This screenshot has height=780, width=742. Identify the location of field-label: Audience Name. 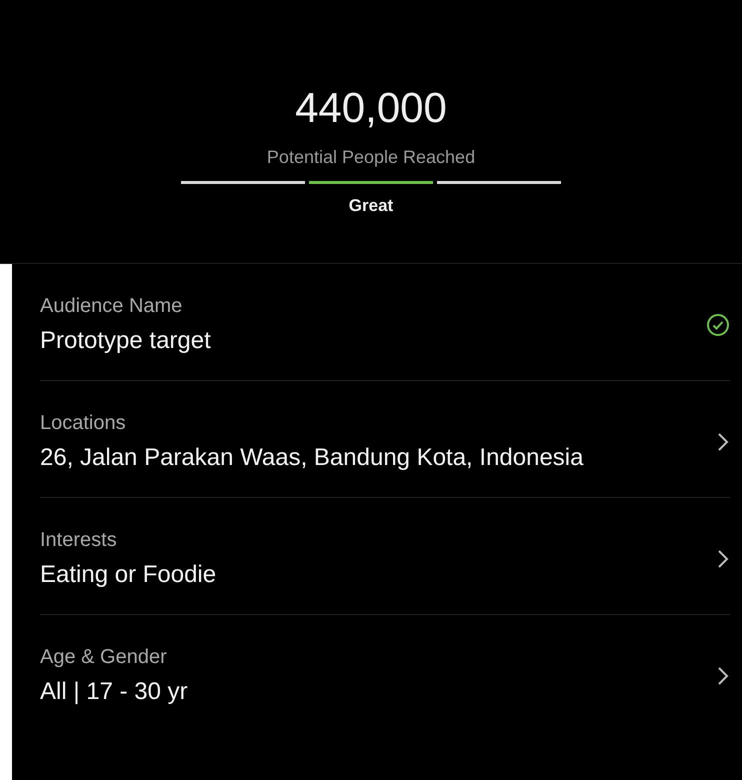
(112, 306).